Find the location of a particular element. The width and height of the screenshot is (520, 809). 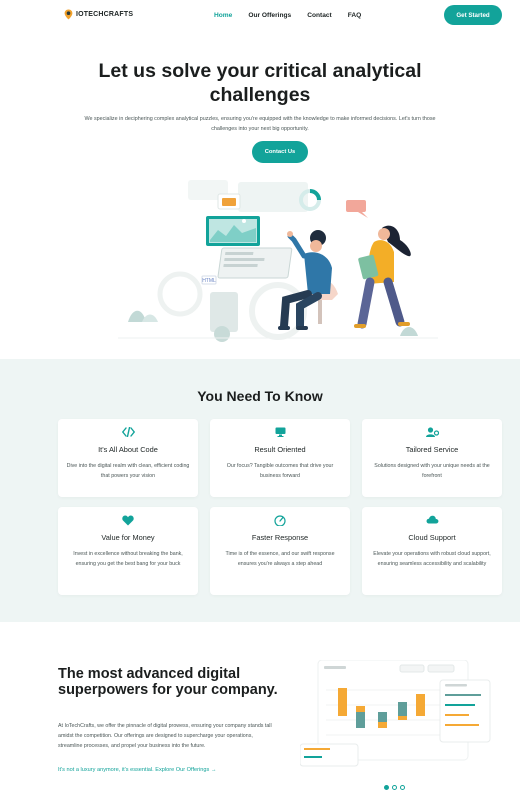

heart-icon is located at coordinates (128, 521).